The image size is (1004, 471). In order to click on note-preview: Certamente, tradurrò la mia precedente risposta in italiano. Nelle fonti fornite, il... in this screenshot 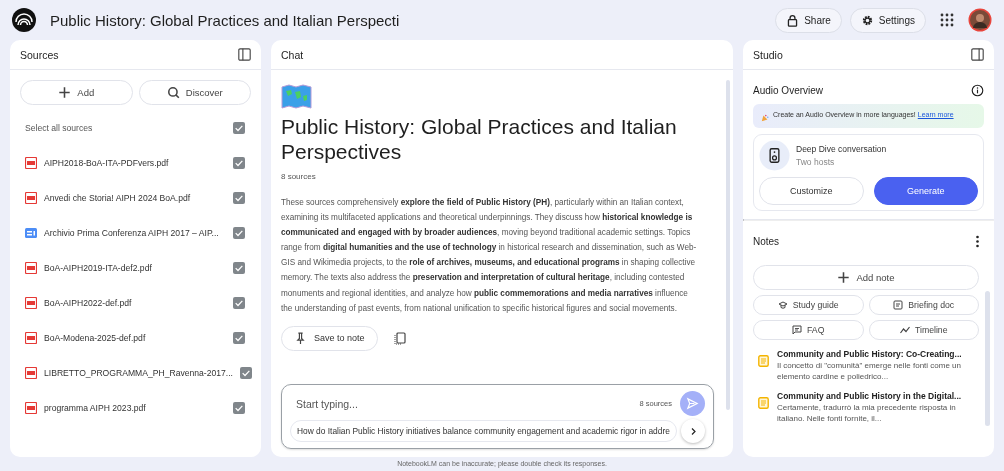, I will do `click(867, 413)`.